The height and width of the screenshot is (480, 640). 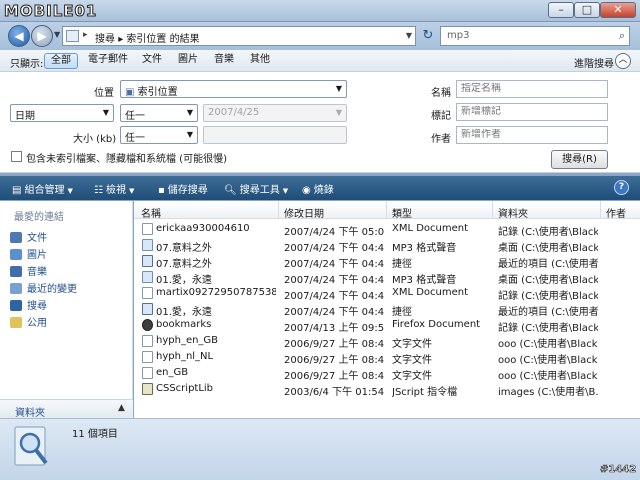 I want to click on name-input, so click(x=531, y=88).